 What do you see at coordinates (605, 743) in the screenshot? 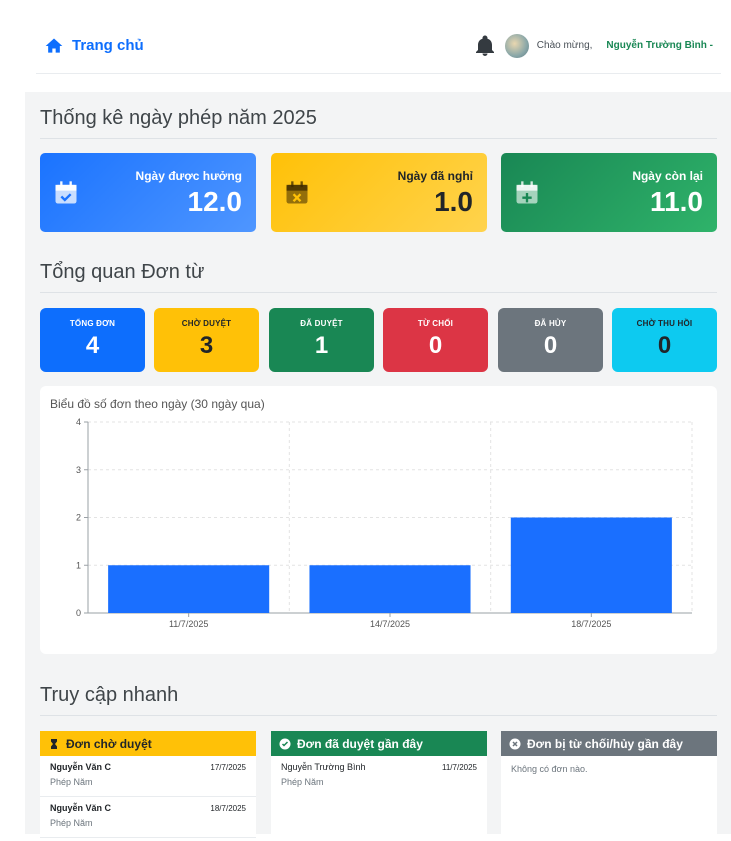
I see `rejected-requests-title: Đơn bị từ chối/hủy gần đây` at bounding box center [605, 743].